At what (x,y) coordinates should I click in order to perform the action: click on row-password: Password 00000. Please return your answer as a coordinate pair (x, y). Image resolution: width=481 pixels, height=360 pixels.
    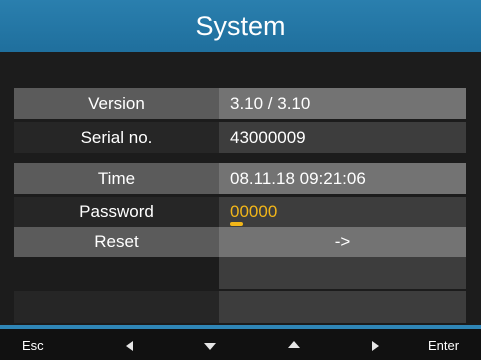
    Looking at the image, I should click on (240, 212).